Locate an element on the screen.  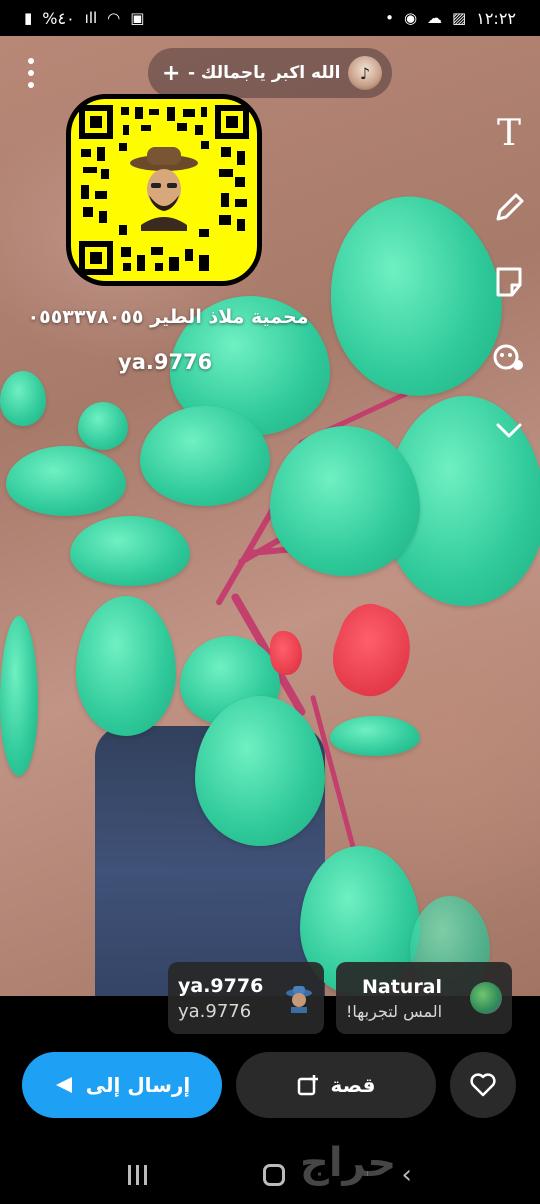
creative-tools-button is located at coordinates (509, 356).